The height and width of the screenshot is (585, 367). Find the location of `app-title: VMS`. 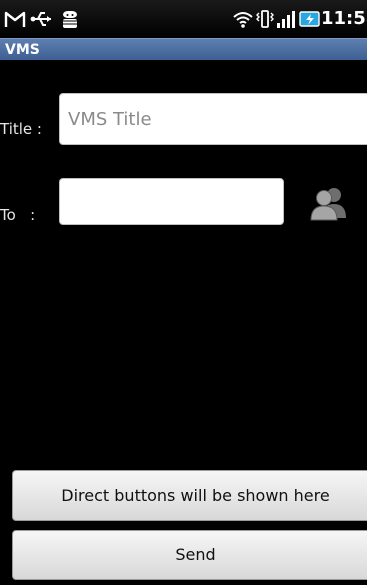

app-title: VMS is located at coordinates (22, 50).